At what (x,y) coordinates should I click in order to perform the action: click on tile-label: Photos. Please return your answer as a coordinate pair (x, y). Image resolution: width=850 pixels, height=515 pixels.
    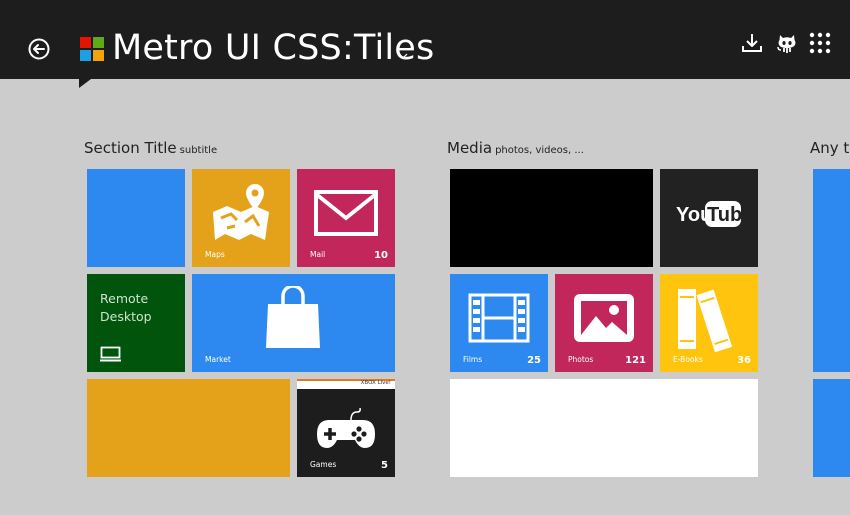
    Looking at the image, I should click on (581, 359).